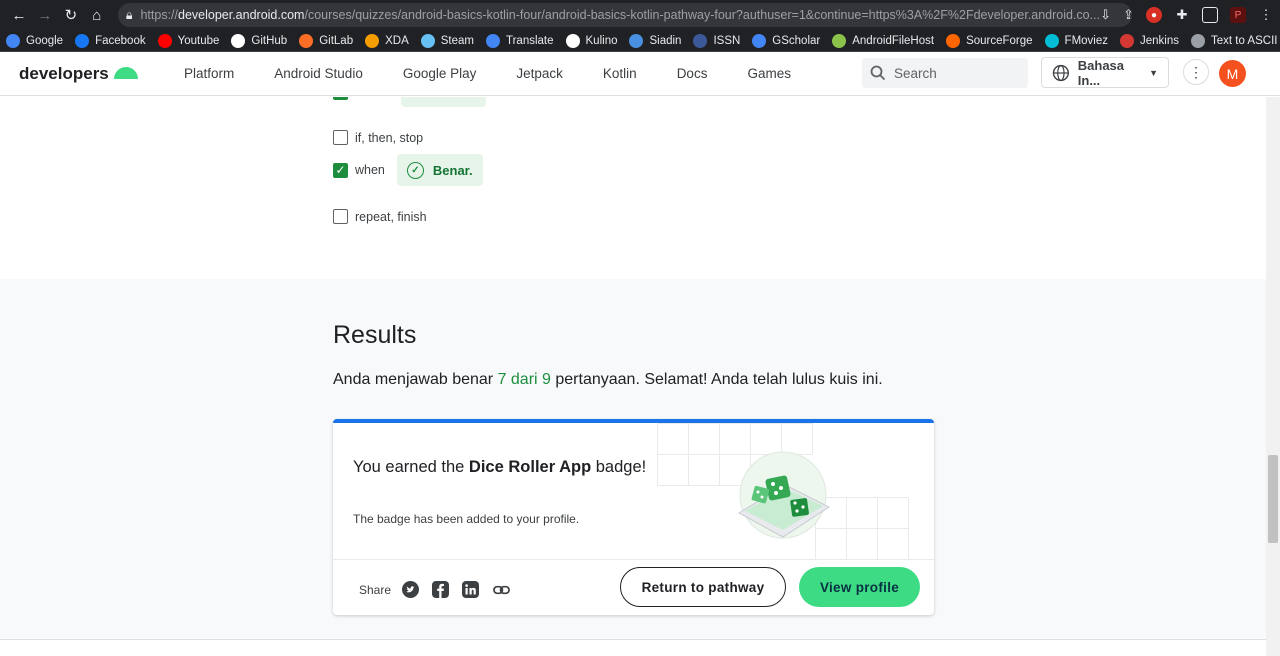  Describe the element at coordinates (19, 15) in the screenshot. I see `back-icon: ←` at that location.